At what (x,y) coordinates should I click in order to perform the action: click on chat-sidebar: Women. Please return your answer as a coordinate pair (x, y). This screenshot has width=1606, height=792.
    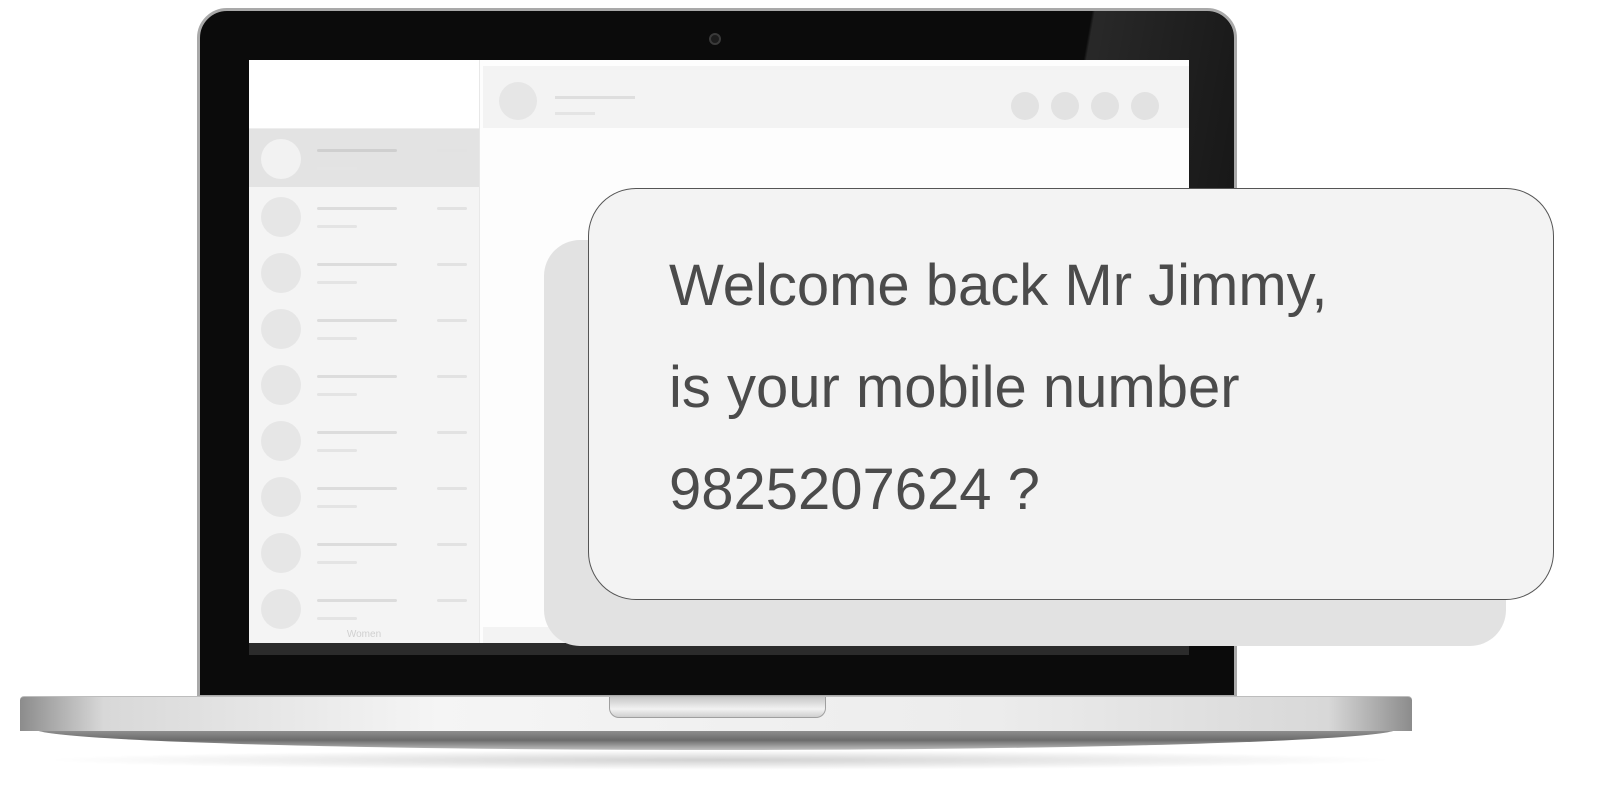
    Looking at the image, I should click on (364, 351).